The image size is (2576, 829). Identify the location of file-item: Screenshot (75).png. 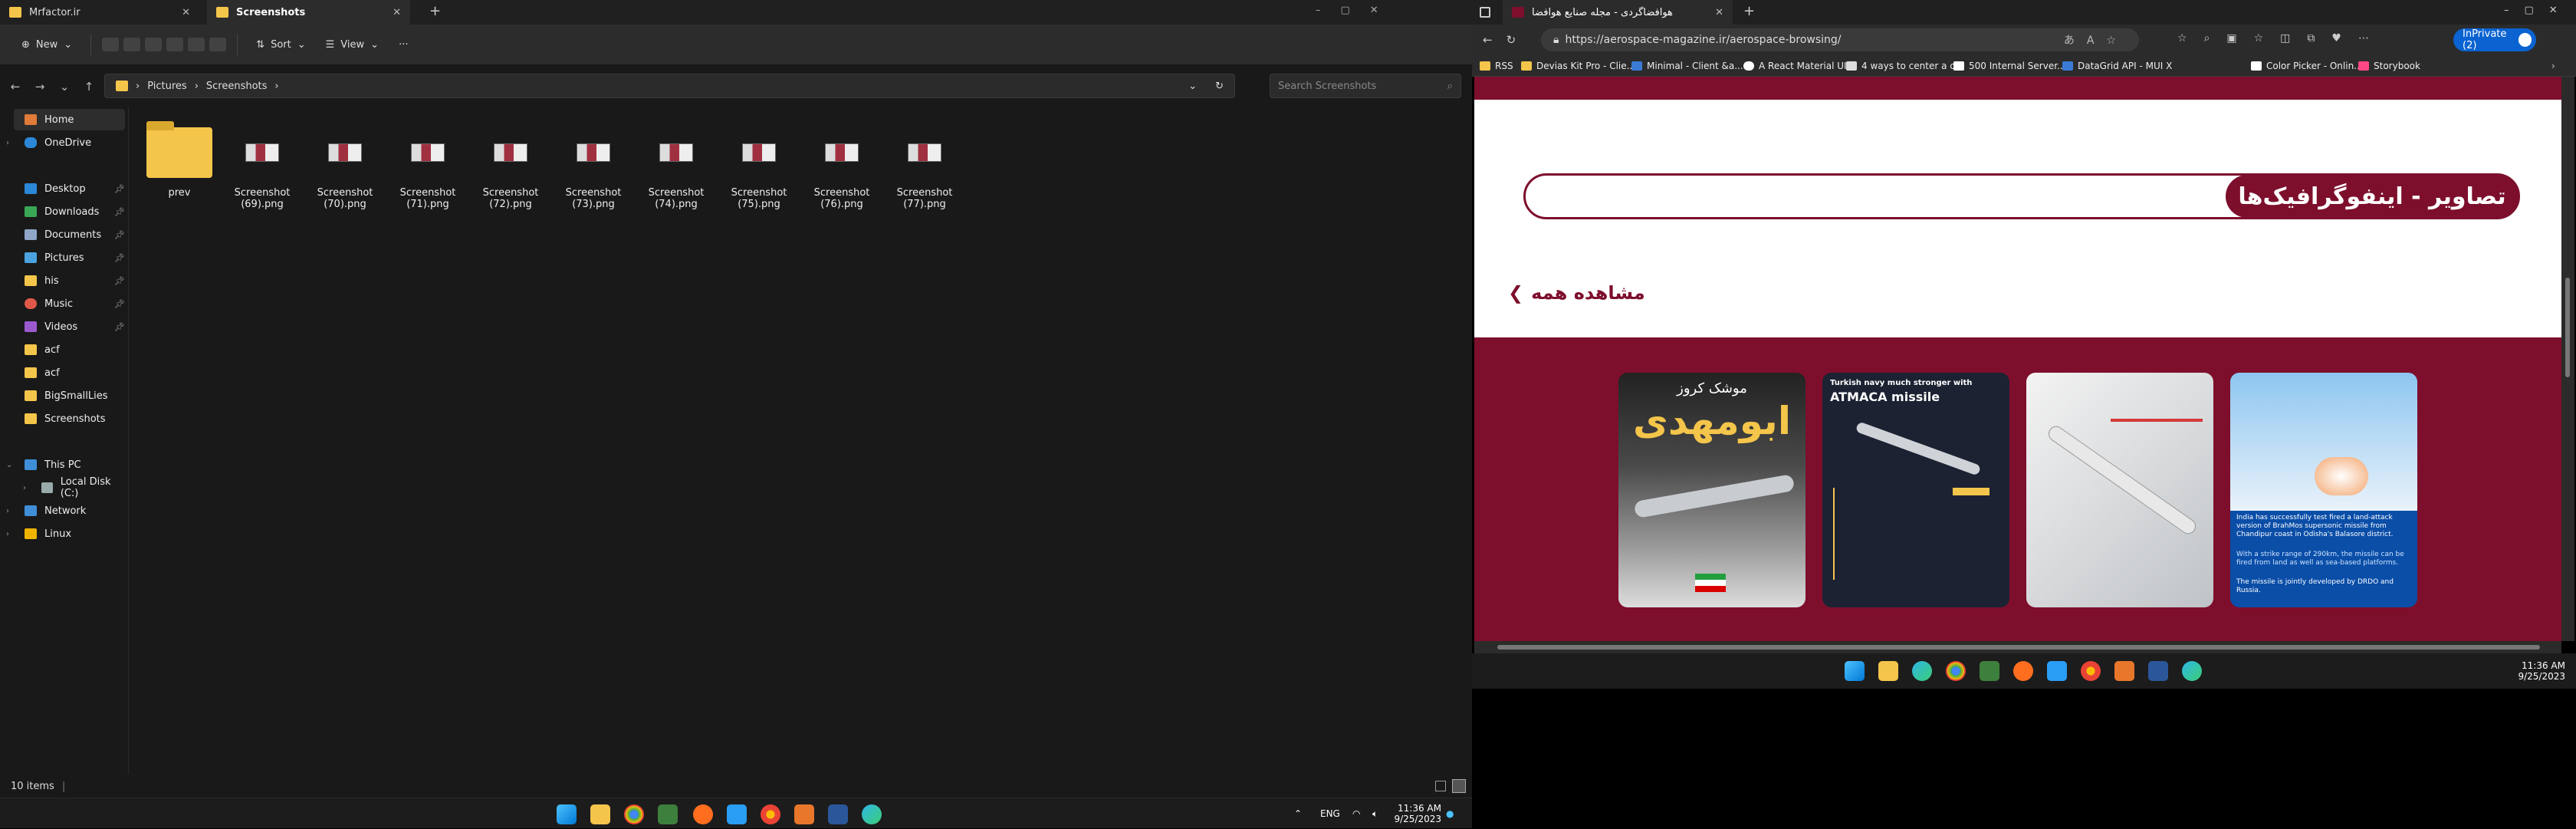
(759, 166).